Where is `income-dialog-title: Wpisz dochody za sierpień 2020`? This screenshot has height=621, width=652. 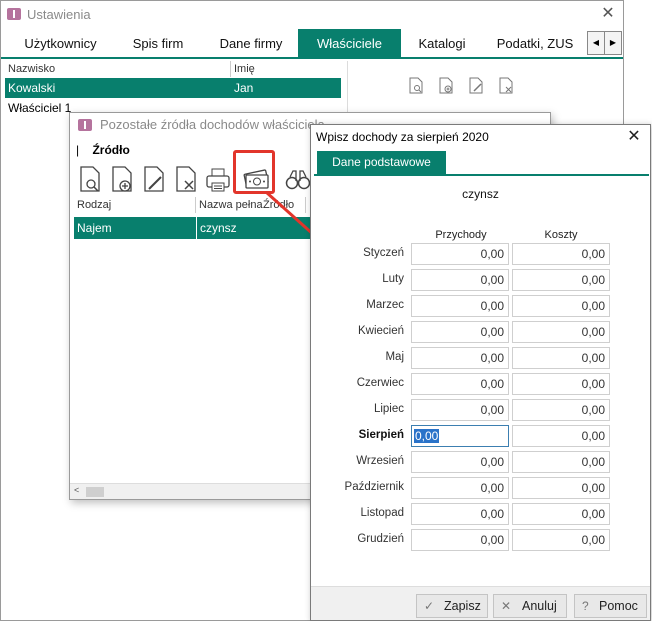 income-dialog-title: Wpisz dochody za sierpień 2020 is located at coordinates (402, 137).